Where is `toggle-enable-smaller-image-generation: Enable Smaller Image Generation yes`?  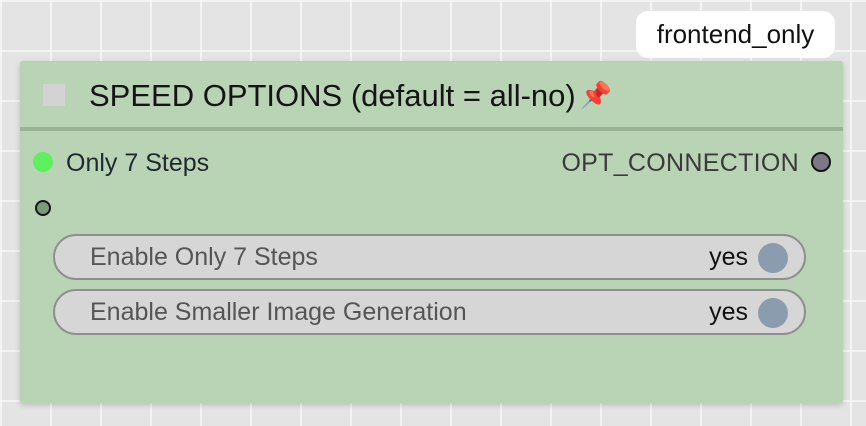 toggle-enable-smaller-image-generation: Enable Smaller Image Generation yes is located at coordinates (429, 312).